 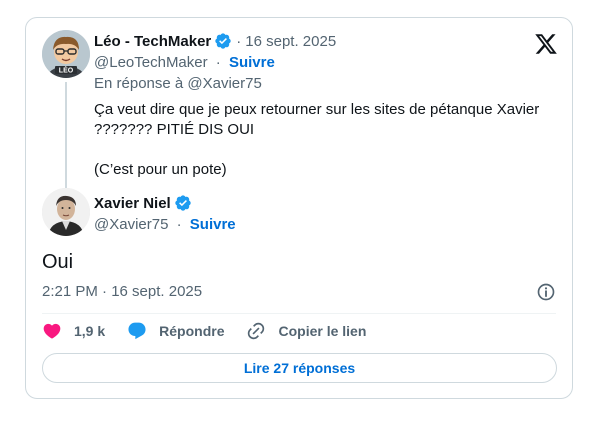 What do you see at coordinates (131, 224) in the screenshot?
I see `main-handle: @Xavier75` at bounding box center [131, 224].